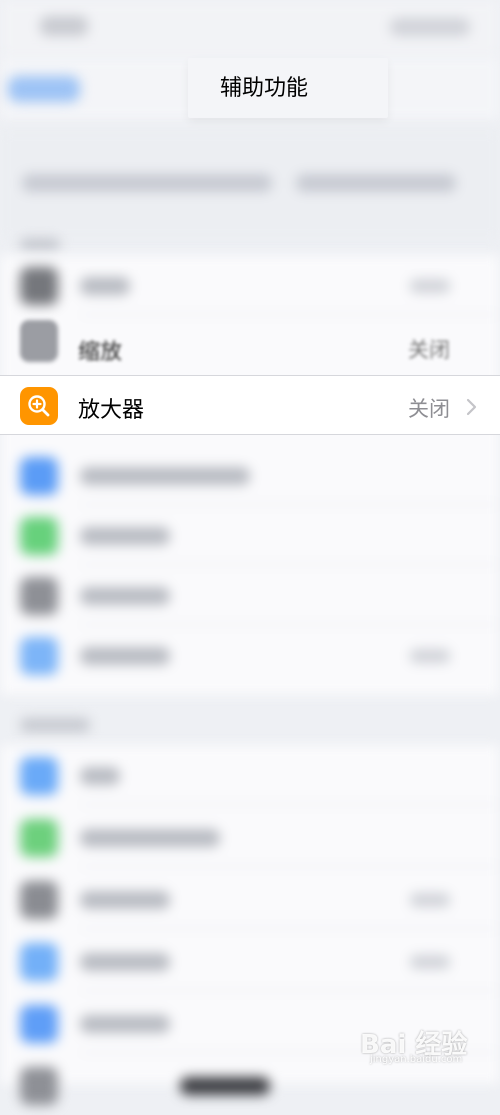 This screenshot has height=1115, width=500. I want to click on zoom-icon, so click(39, 341).